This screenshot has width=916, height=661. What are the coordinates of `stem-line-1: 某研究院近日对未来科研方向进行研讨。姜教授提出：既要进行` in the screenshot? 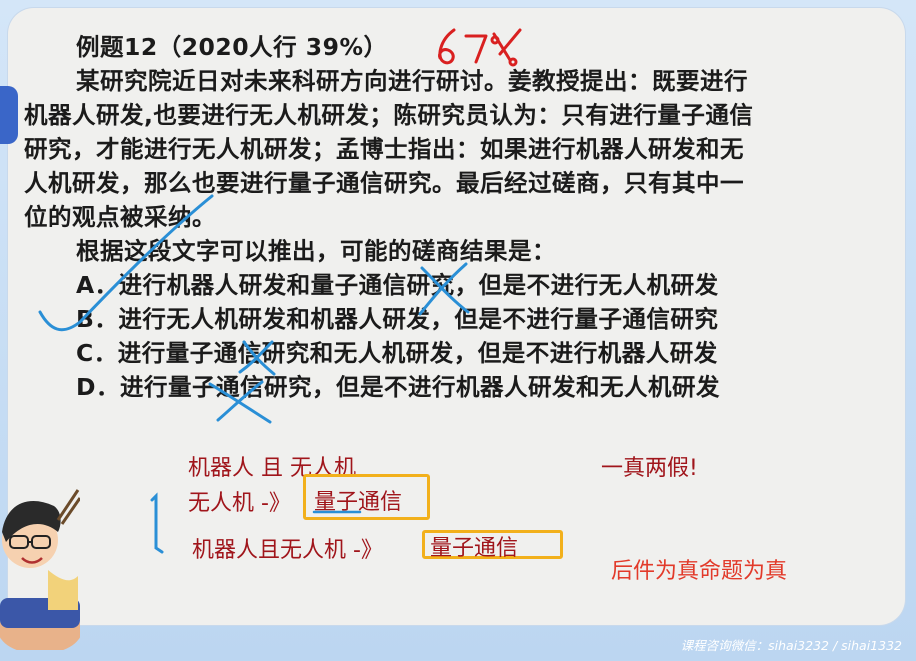 It's located at (412, 81).